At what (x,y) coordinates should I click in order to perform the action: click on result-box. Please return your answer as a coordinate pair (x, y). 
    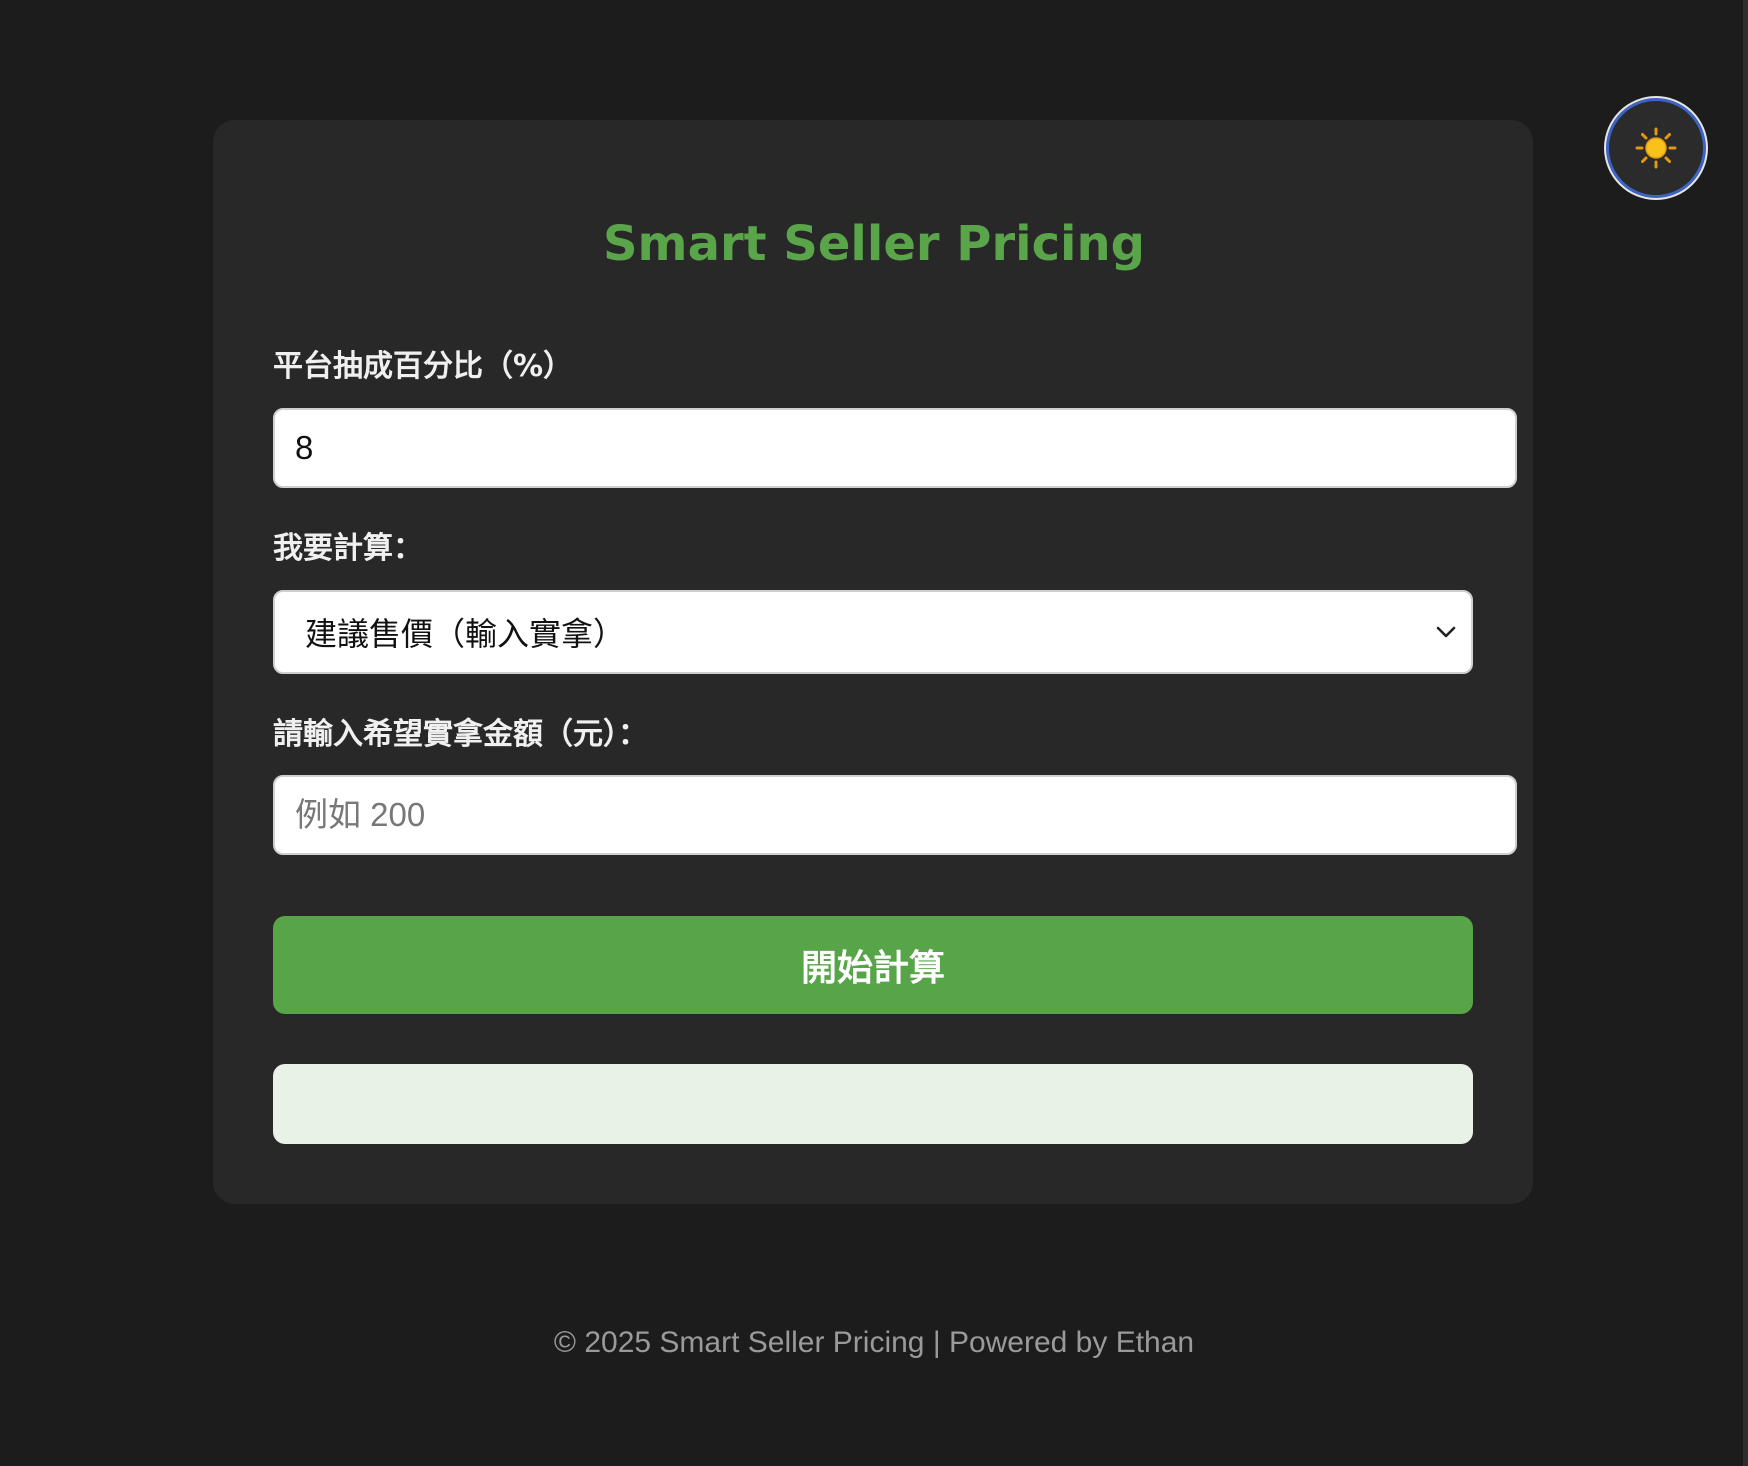
    Looking at the image, I should click on (873, 1104).